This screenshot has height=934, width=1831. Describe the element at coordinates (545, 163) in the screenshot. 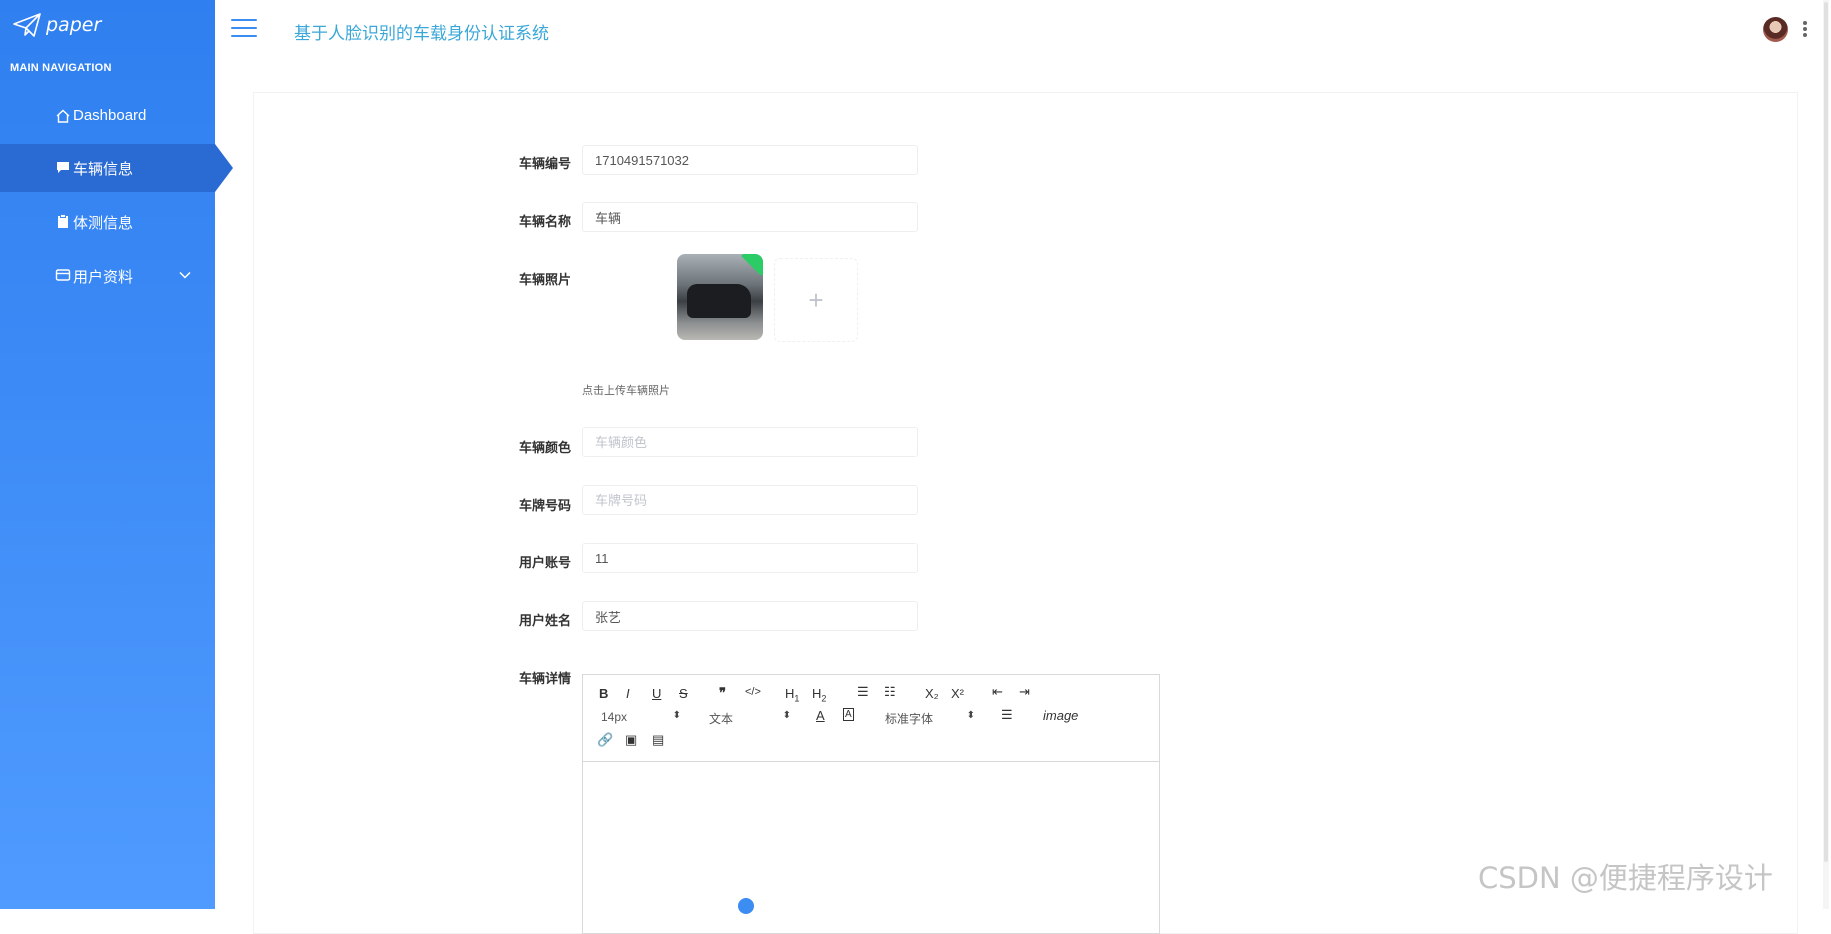

I see `label-vehicle-no: 车辆编号` at that location.